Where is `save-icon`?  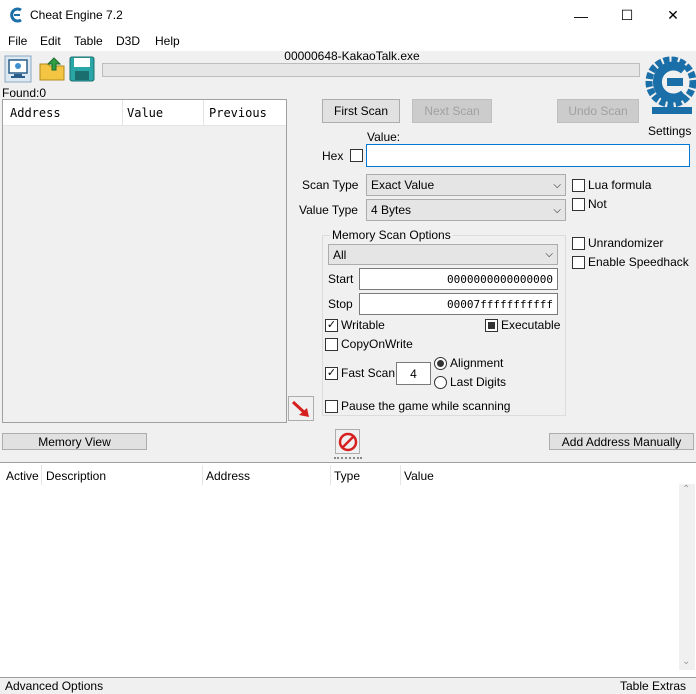
save-icon is located at coordinates (82, 69).